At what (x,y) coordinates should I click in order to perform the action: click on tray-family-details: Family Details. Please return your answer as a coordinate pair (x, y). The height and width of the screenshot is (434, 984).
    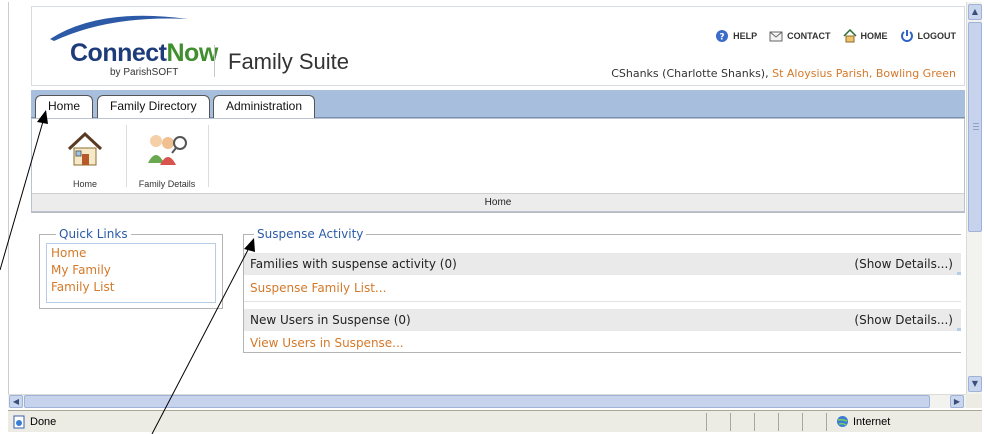
    Looking at the image, I should click on (167, 157).